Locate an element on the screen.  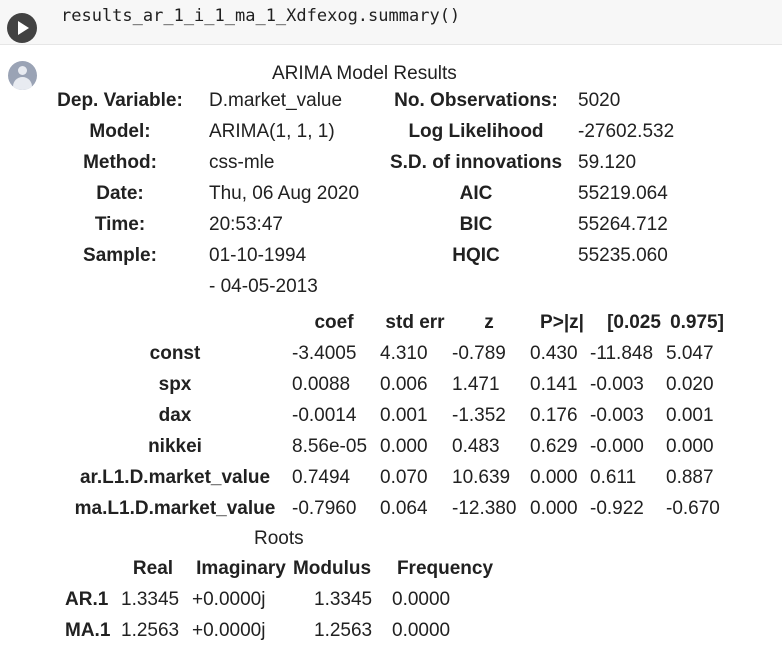
info-value: 59.120 is located at coordinates (607, 162).